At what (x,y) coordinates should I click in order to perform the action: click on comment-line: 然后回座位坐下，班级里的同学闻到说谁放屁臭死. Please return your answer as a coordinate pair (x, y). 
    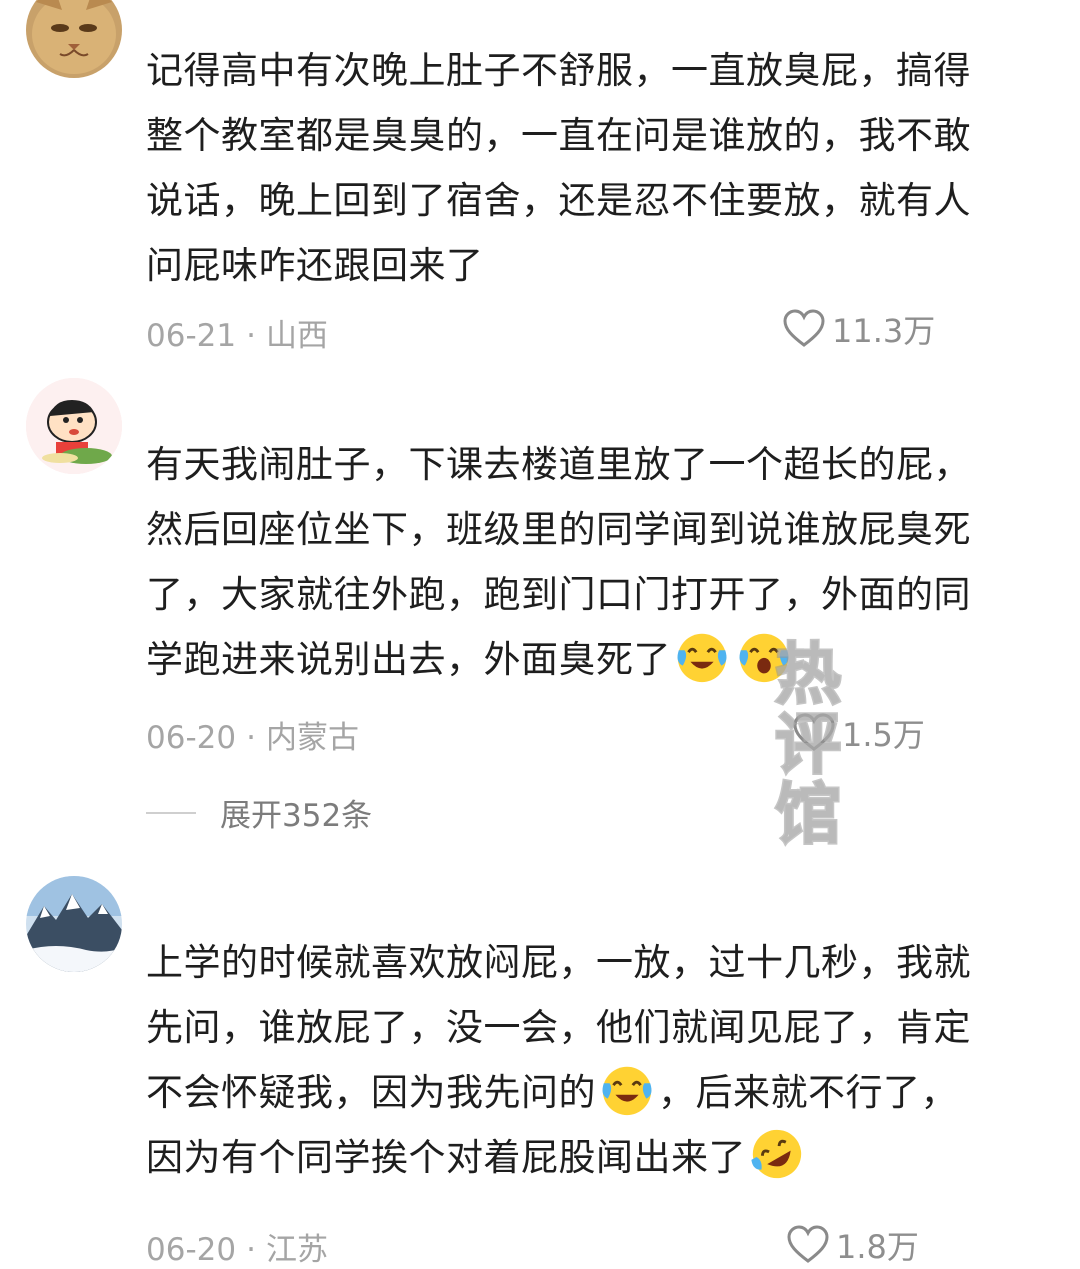
    Looking at the image, I should click on (558, 529).